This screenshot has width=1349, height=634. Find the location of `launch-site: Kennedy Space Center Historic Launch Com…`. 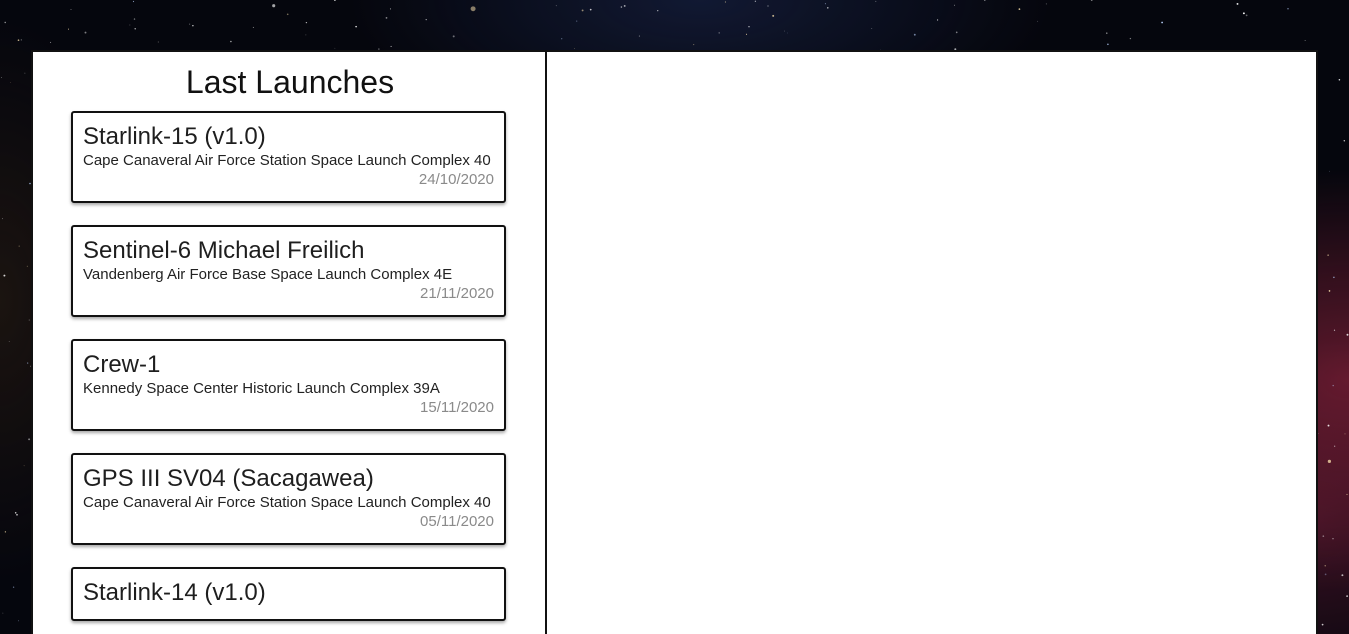

launch-site: Kennedy Space Center Historic Launch Com… is located at coordinates (261, 388).